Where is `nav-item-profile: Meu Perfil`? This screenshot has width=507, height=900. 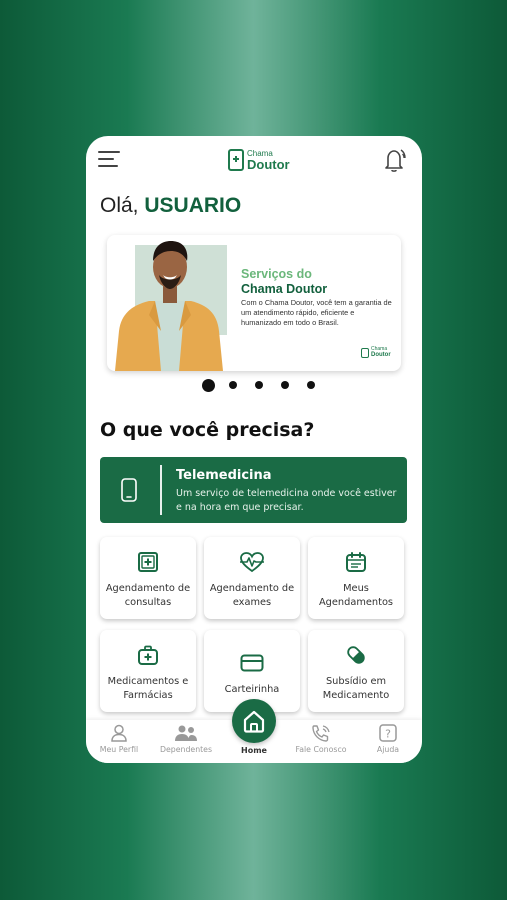
nav-item-profile: Meu Perfil is located at coordinates (119, 742).